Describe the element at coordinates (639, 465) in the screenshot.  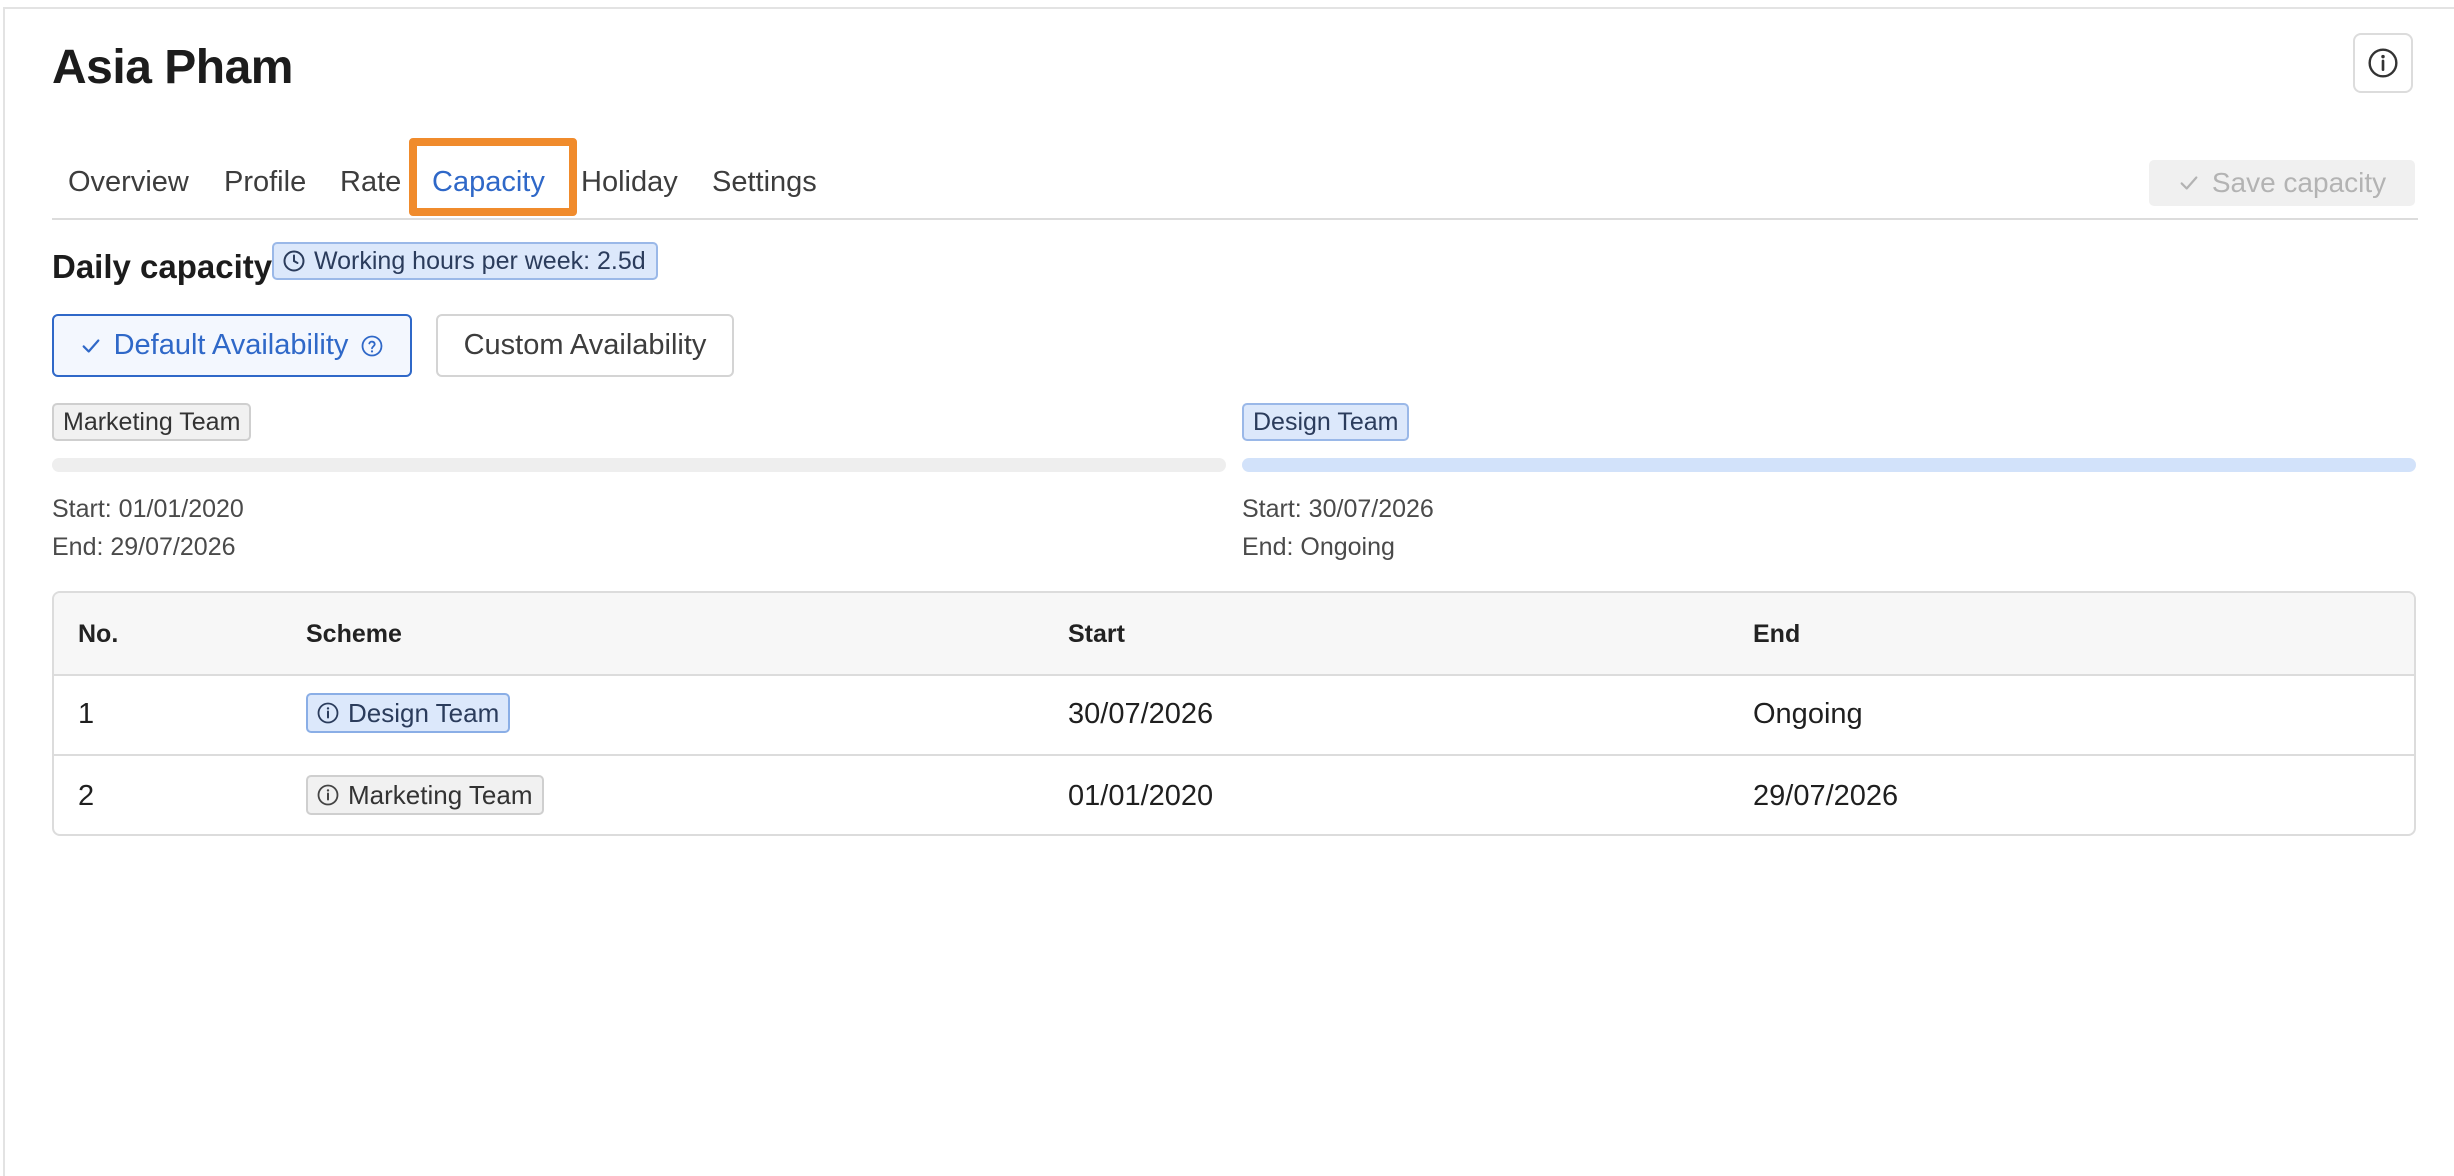
I see `timeline-bar-marketing` at that location.